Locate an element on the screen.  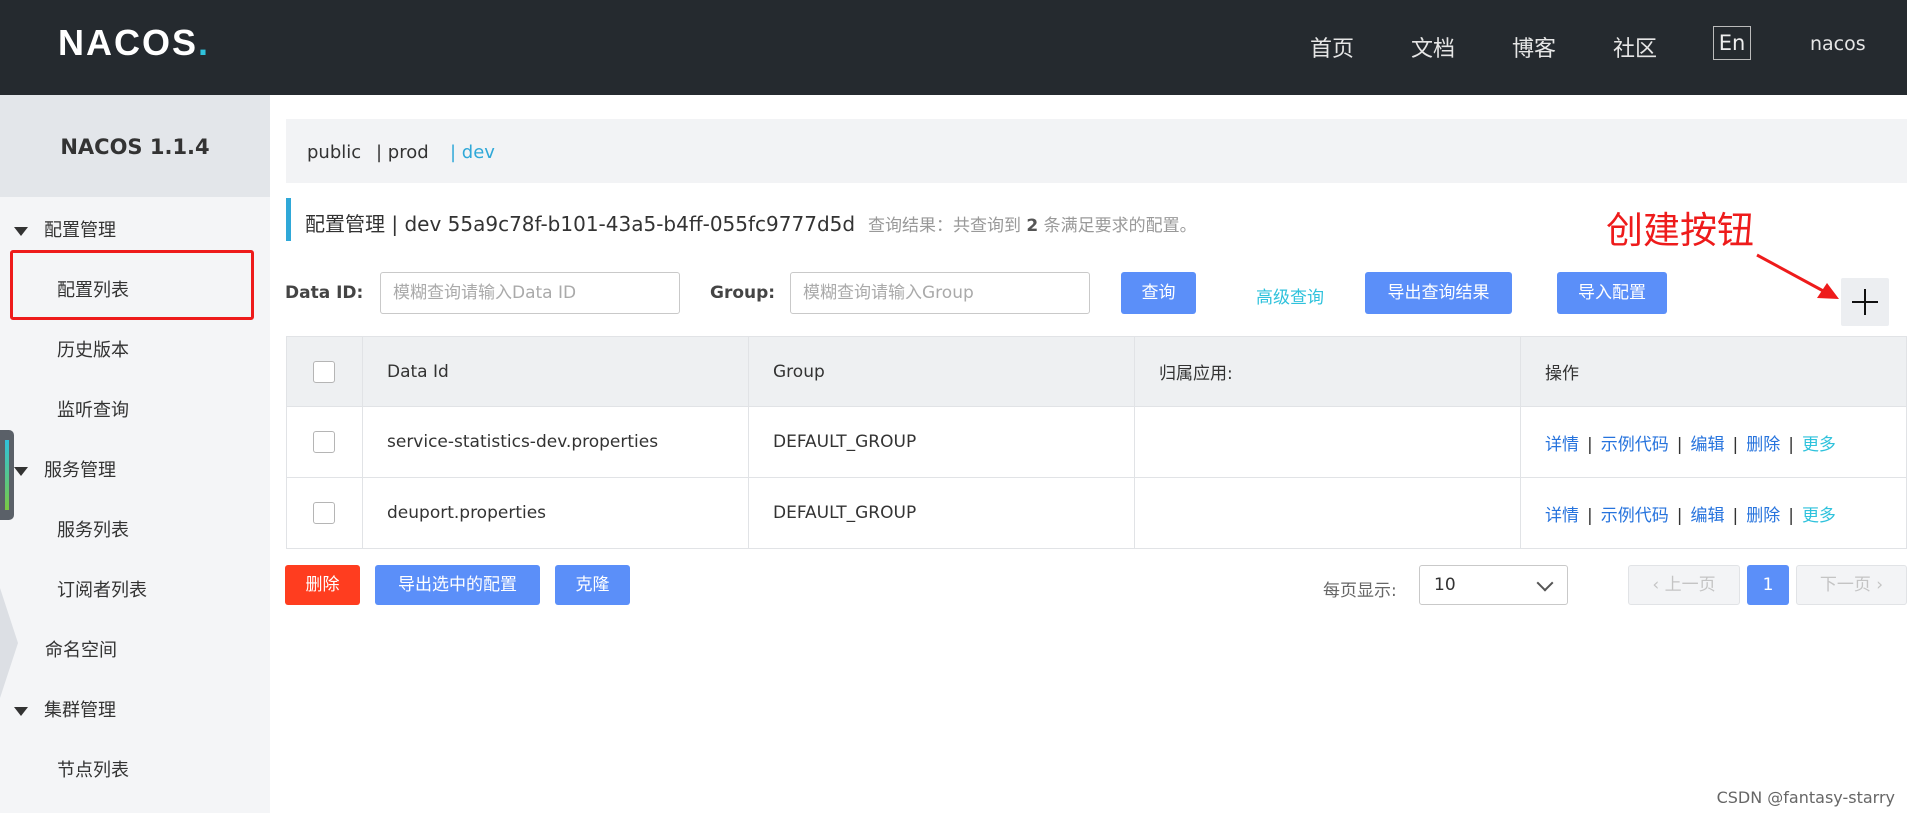
title-accent-bar is located at coordinates (288, 219).